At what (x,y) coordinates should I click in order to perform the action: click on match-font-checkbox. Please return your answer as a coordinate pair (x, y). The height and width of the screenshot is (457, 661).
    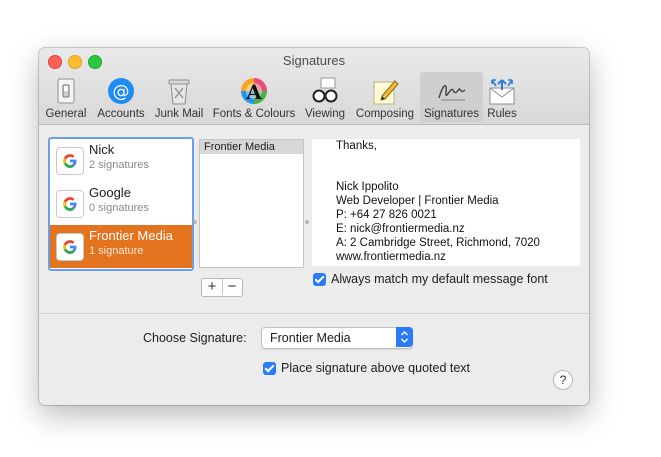
    Looking at the image, I should click on (319, 279).